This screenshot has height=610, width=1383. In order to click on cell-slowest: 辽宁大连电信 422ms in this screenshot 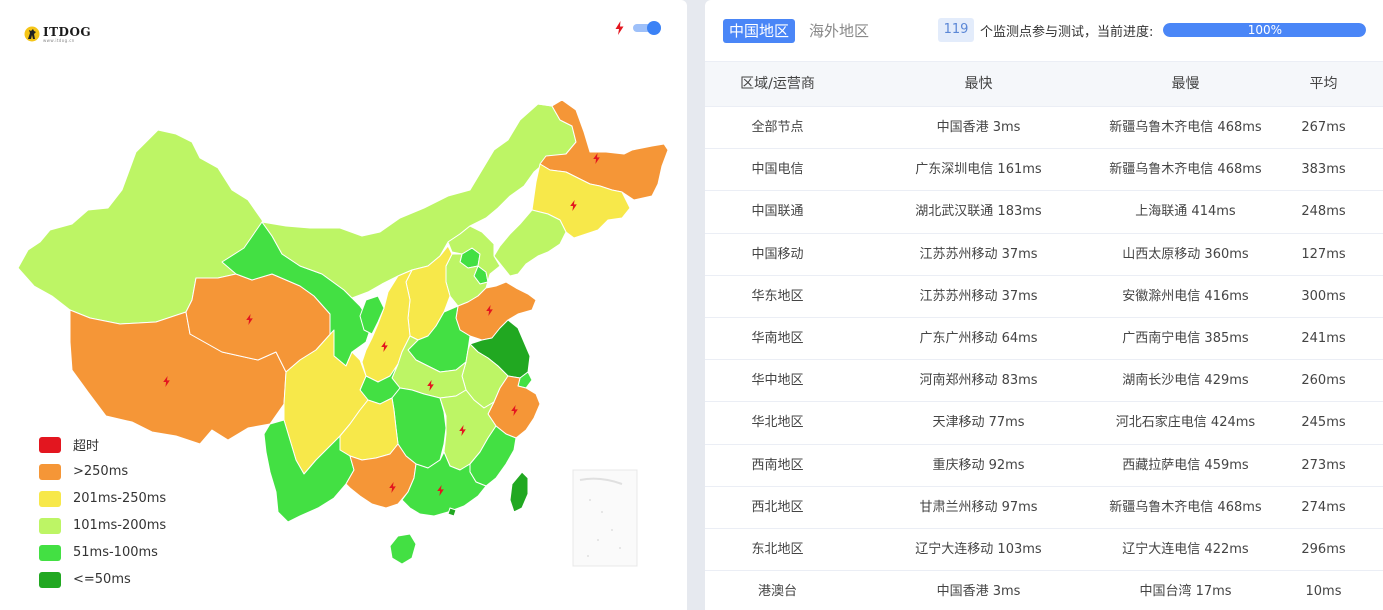, I will do `click(1185, 549)`.